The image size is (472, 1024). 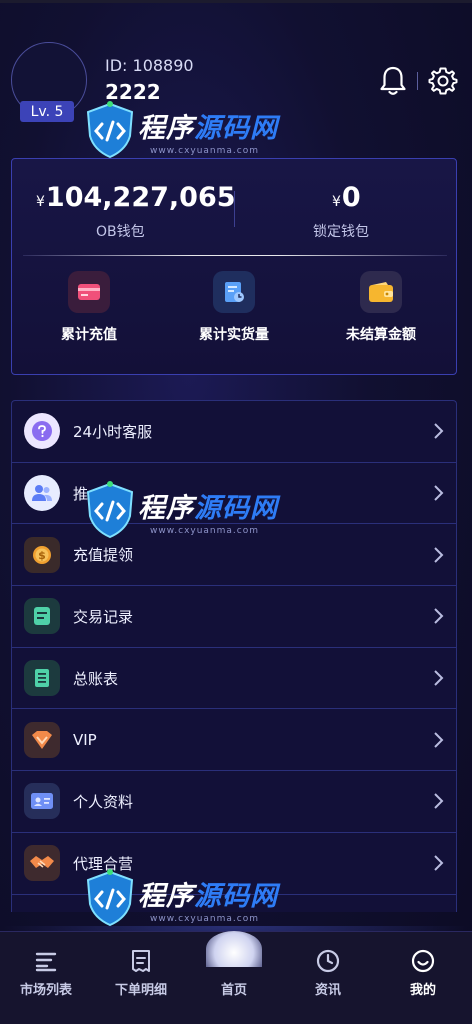 I want to click on record-icon, so click(x=42, y=616).